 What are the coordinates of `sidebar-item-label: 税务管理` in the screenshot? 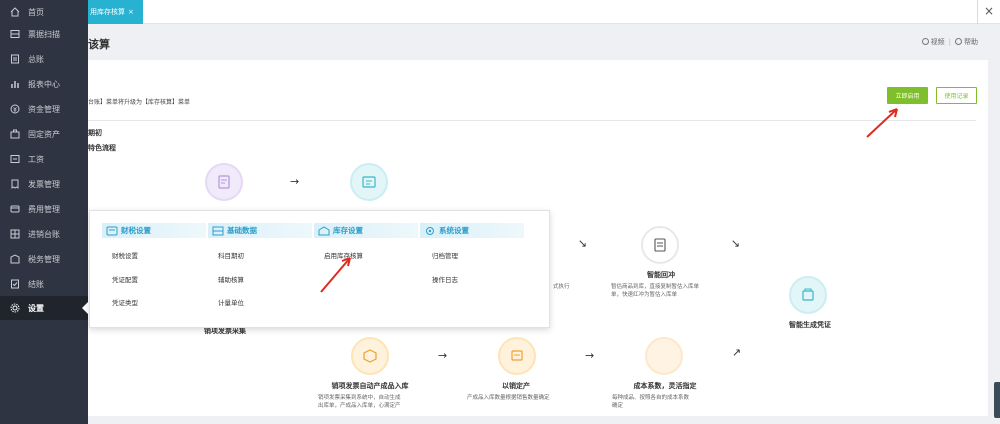 It's located at (44, 259).